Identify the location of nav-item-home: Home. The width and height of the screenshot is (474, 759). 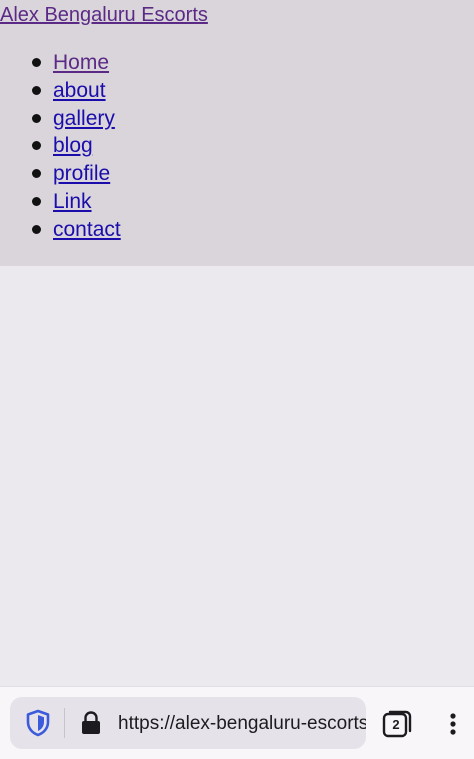
(60, 63).